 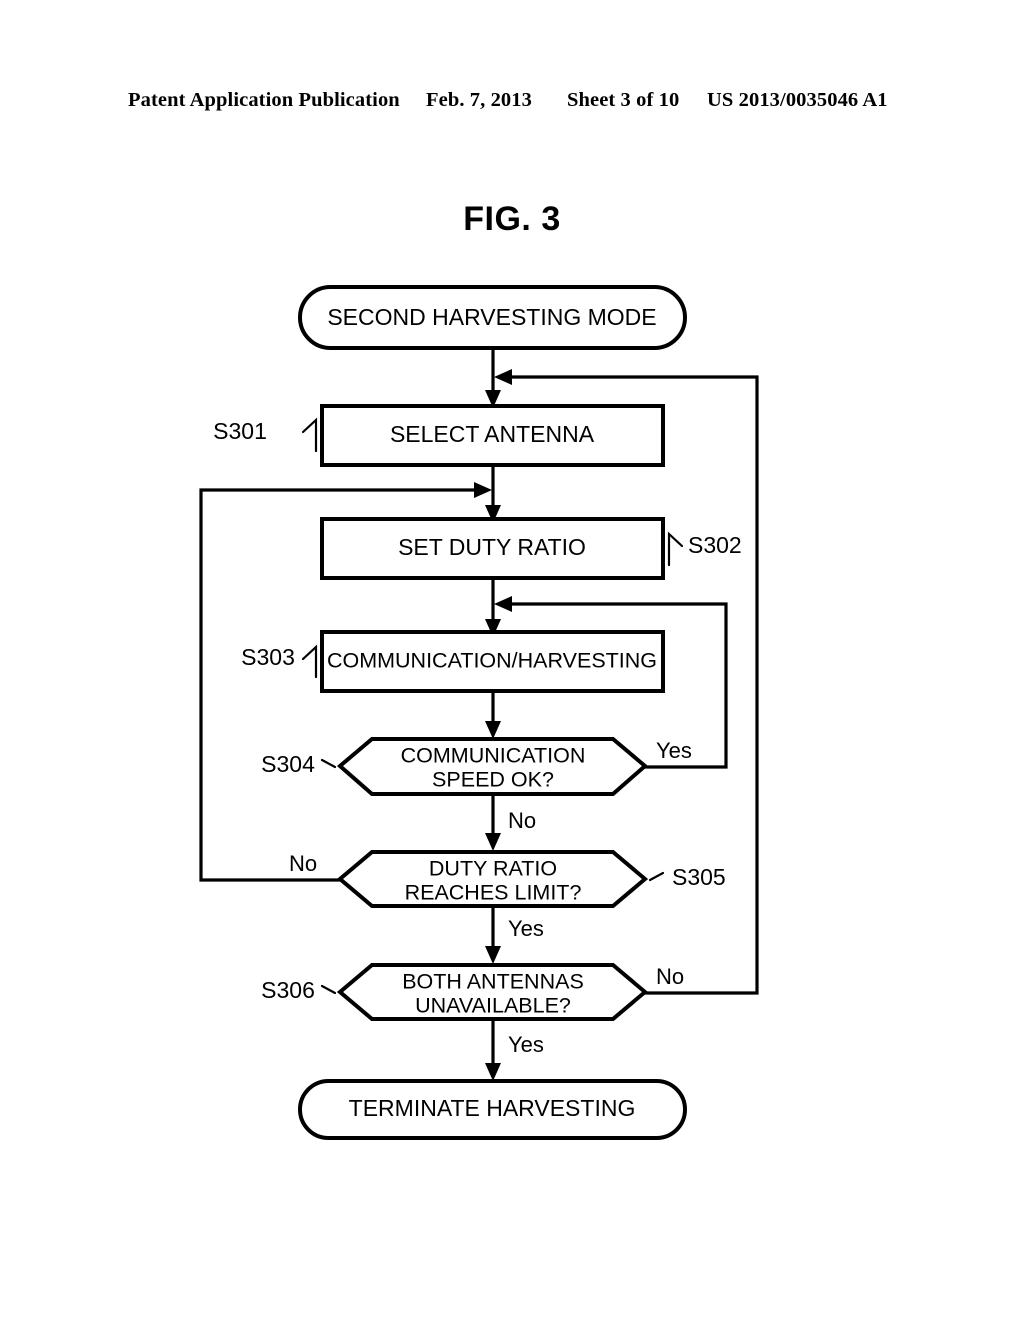 What do you see at coordinates (670, 976) in the screenshot?
I see `branch-label-s306-no: No` at bounding box center [670, 976].